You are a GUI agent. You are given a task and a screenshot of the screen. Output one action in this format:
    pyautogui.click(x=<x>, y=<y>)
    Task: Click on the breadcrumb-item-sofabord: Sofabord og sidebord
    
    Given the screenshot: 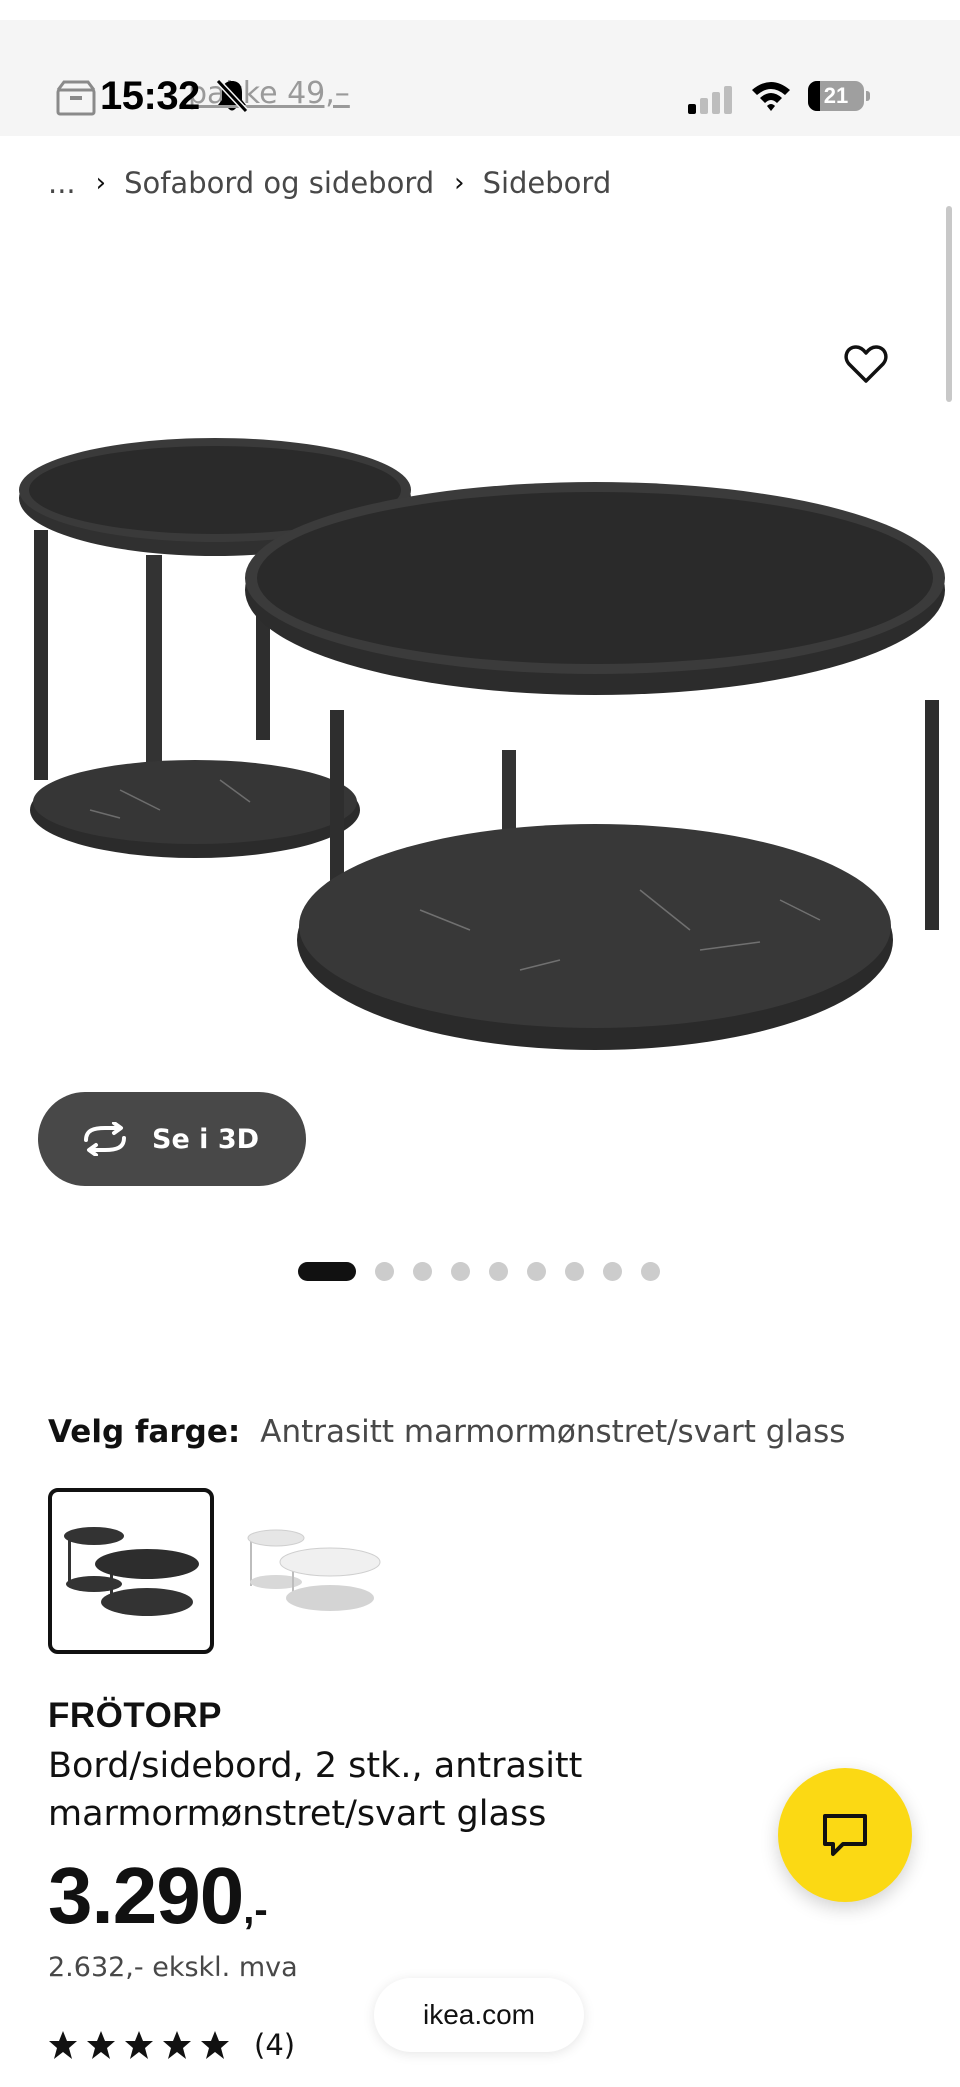 What is the action you would take?
    pyautogui.click(x=279, y=183)
    